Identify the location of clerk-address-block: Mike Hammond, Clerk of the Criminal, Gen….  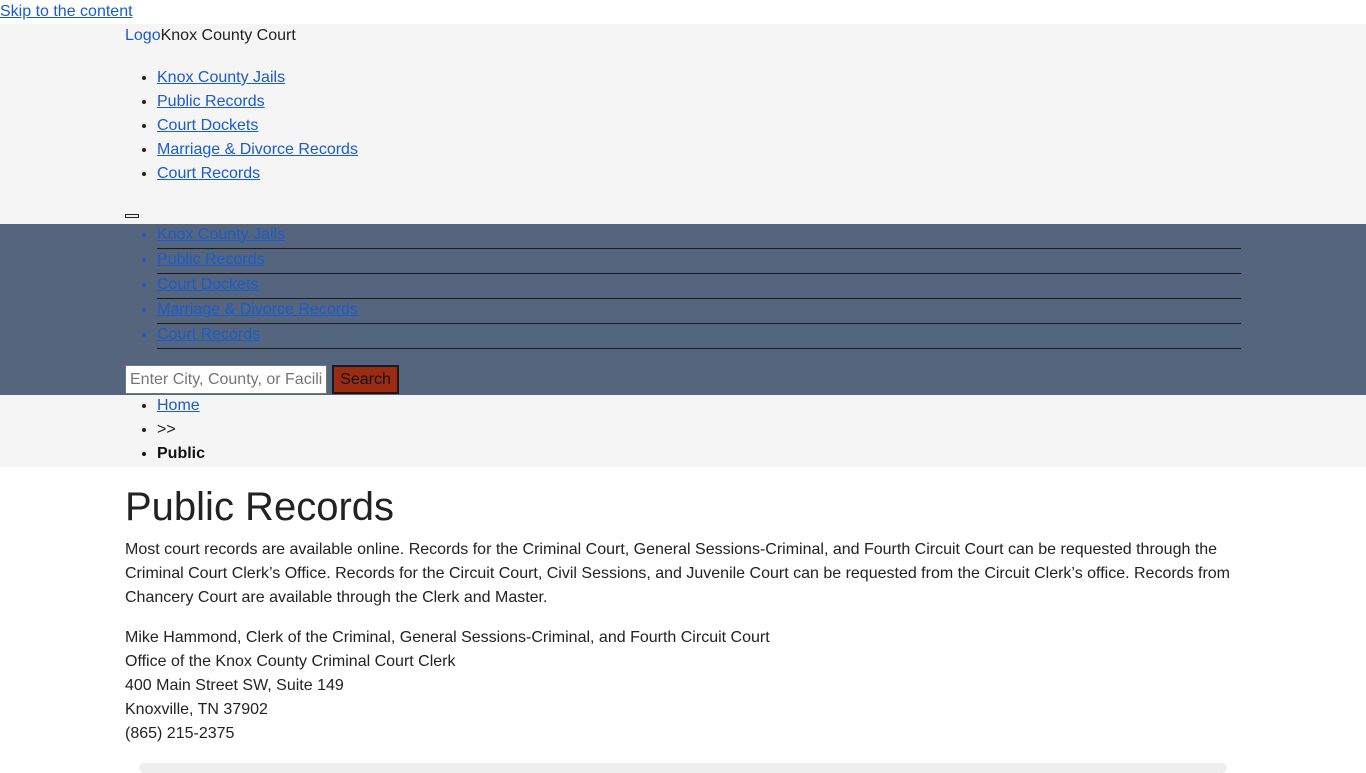
(447, 686).